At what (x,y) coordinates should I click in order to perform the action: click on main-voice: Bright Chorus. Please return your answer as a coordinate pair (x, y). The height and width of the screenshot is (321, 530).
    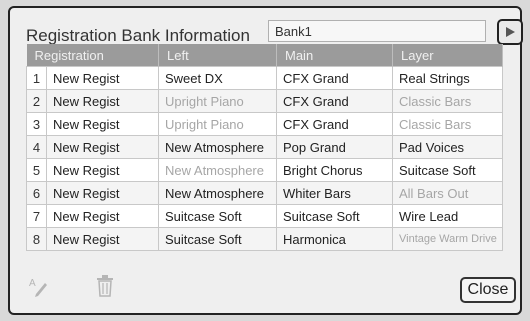
    Looking at the image, I should click on (334, 170).